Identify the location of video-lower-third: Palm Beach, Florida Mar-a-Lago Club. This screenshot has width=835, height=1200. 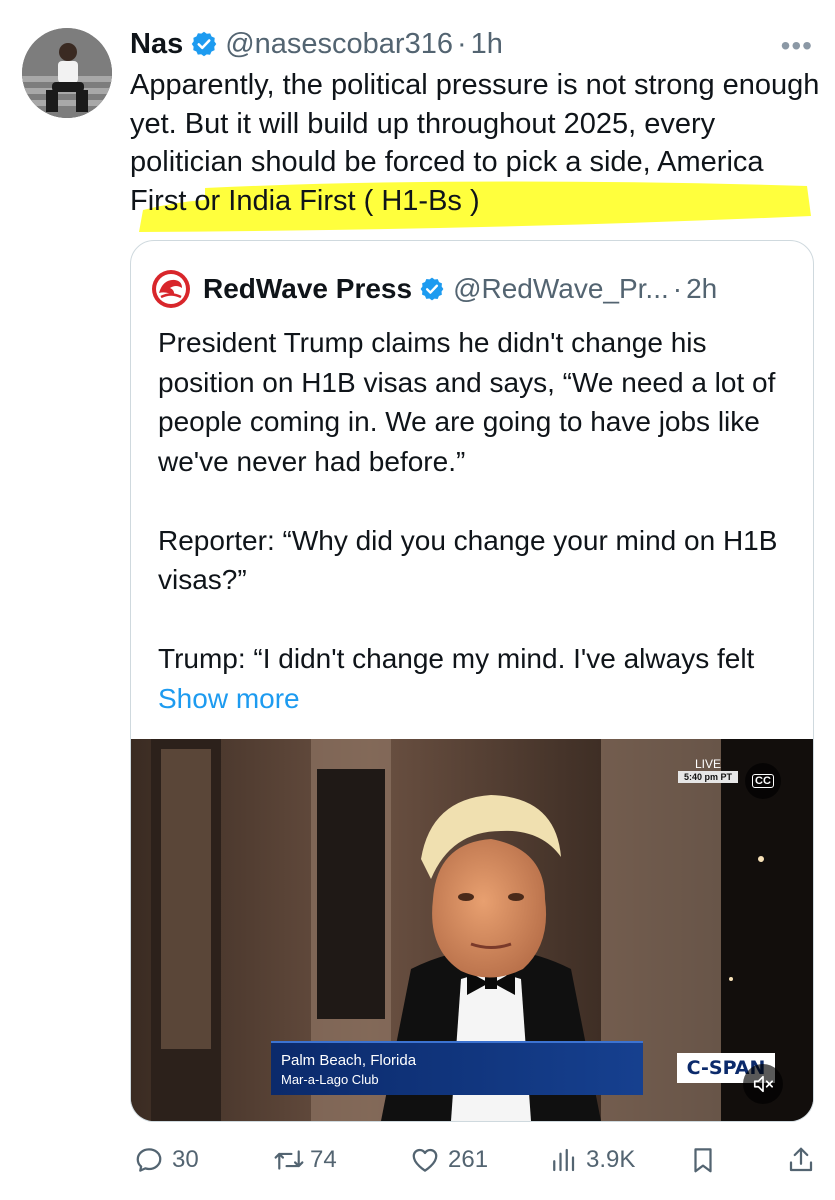
(457, 1068).